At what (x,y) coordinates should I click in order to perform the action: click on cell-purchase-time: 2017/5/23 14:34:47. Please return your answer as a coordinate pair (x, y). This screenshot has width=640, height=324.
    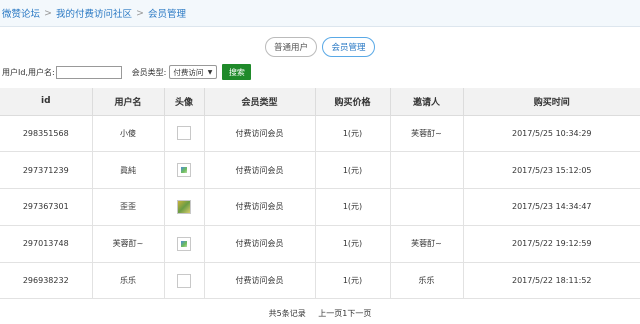
    Looking at the image, I should click on (551, 207).